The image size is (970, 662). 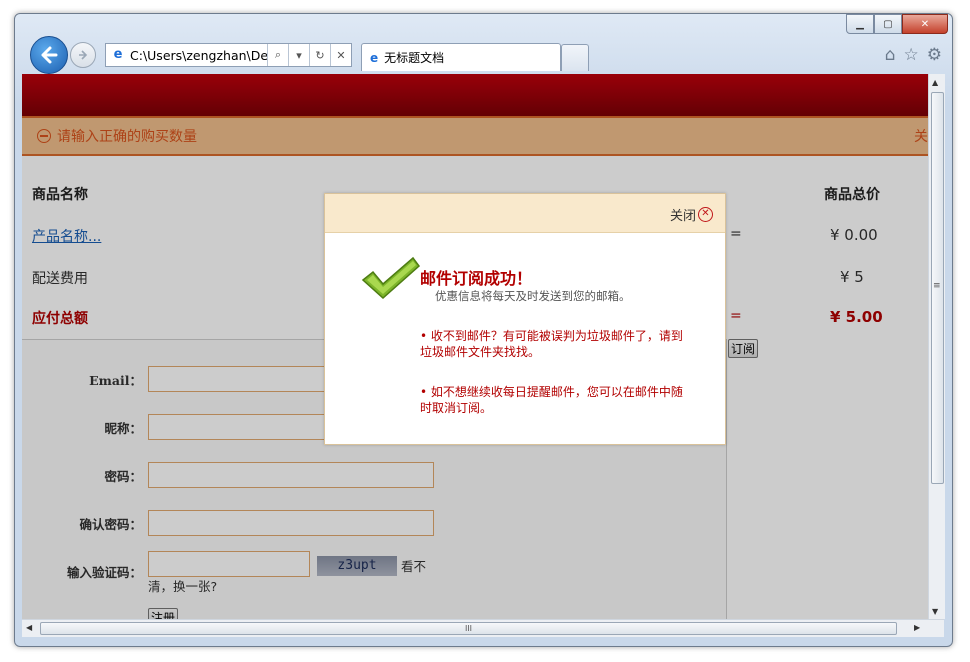 I want to click on scroll-down-icon: ▼, so click(x=935, y=611).